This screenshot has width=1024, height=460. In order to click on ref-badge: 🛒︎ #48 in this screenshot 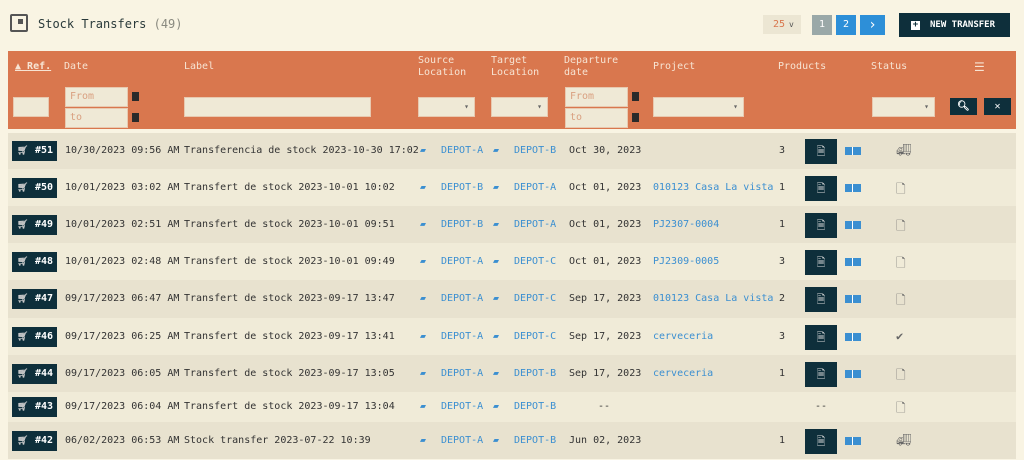, I will do `click(34, 261)`.